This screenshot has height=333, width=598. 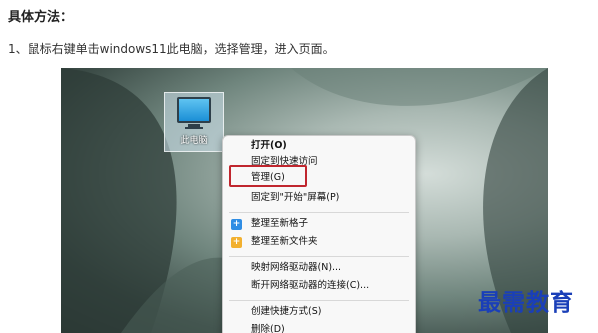 What do you see at coordinates (41, 17) in the screenshot?
I see `article-heading: 具体方法：` at bounding box center [41, 17].